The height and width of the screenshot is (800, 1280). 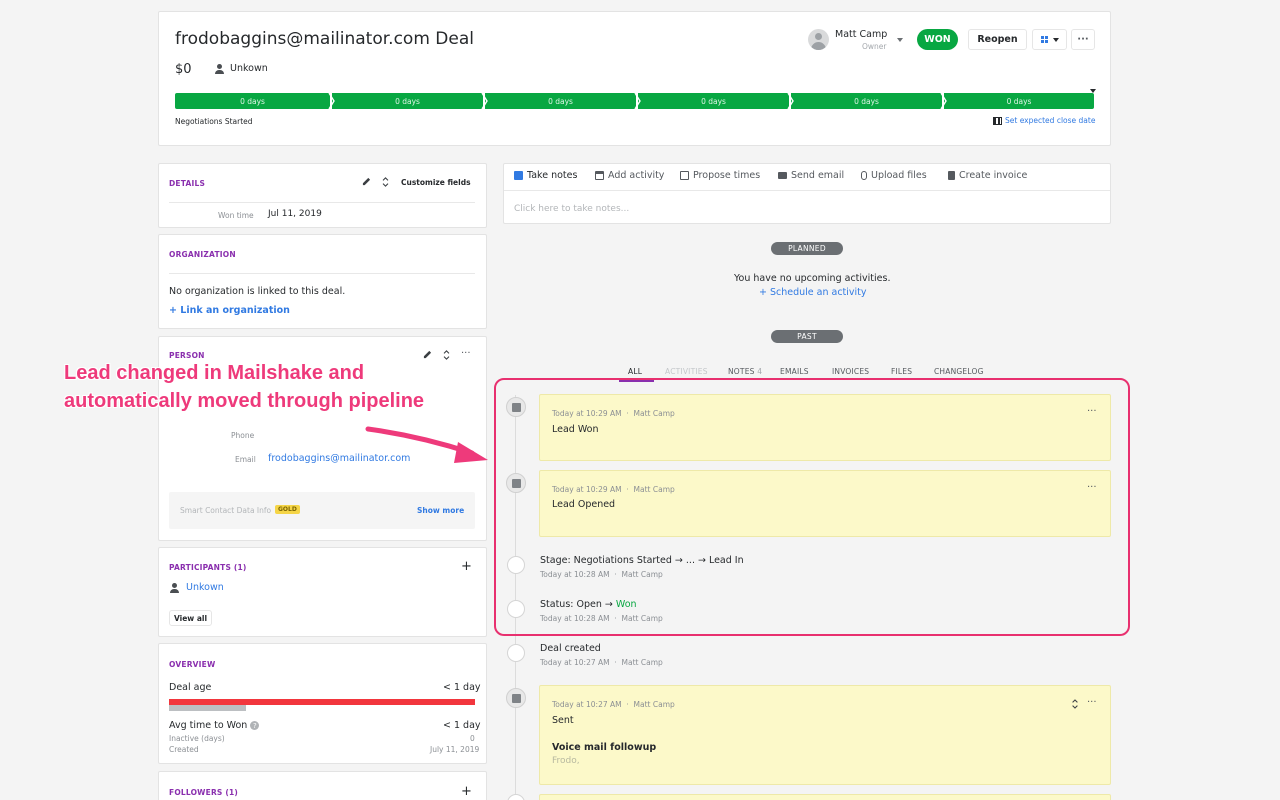 I want to click on tab-notes: NOTES 4, so click(x=745, y=371).